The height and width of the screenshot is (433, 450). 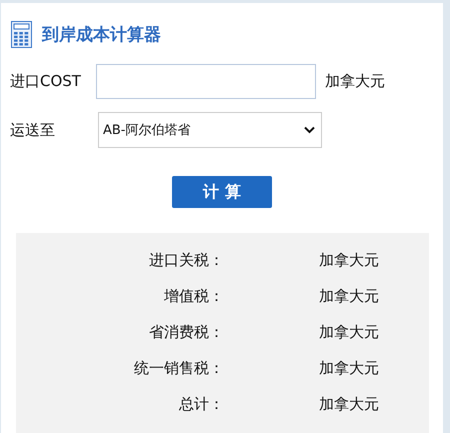 What do you see at coordinates (355, 81) in the screenshot?
I see `currency-unit: 加拿大元` at bounding box center [355, 81].